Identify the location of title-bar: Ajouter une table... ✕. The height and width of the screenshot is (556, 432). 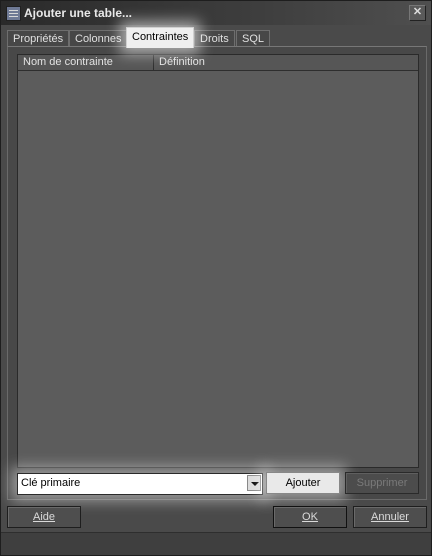
(216, 13).